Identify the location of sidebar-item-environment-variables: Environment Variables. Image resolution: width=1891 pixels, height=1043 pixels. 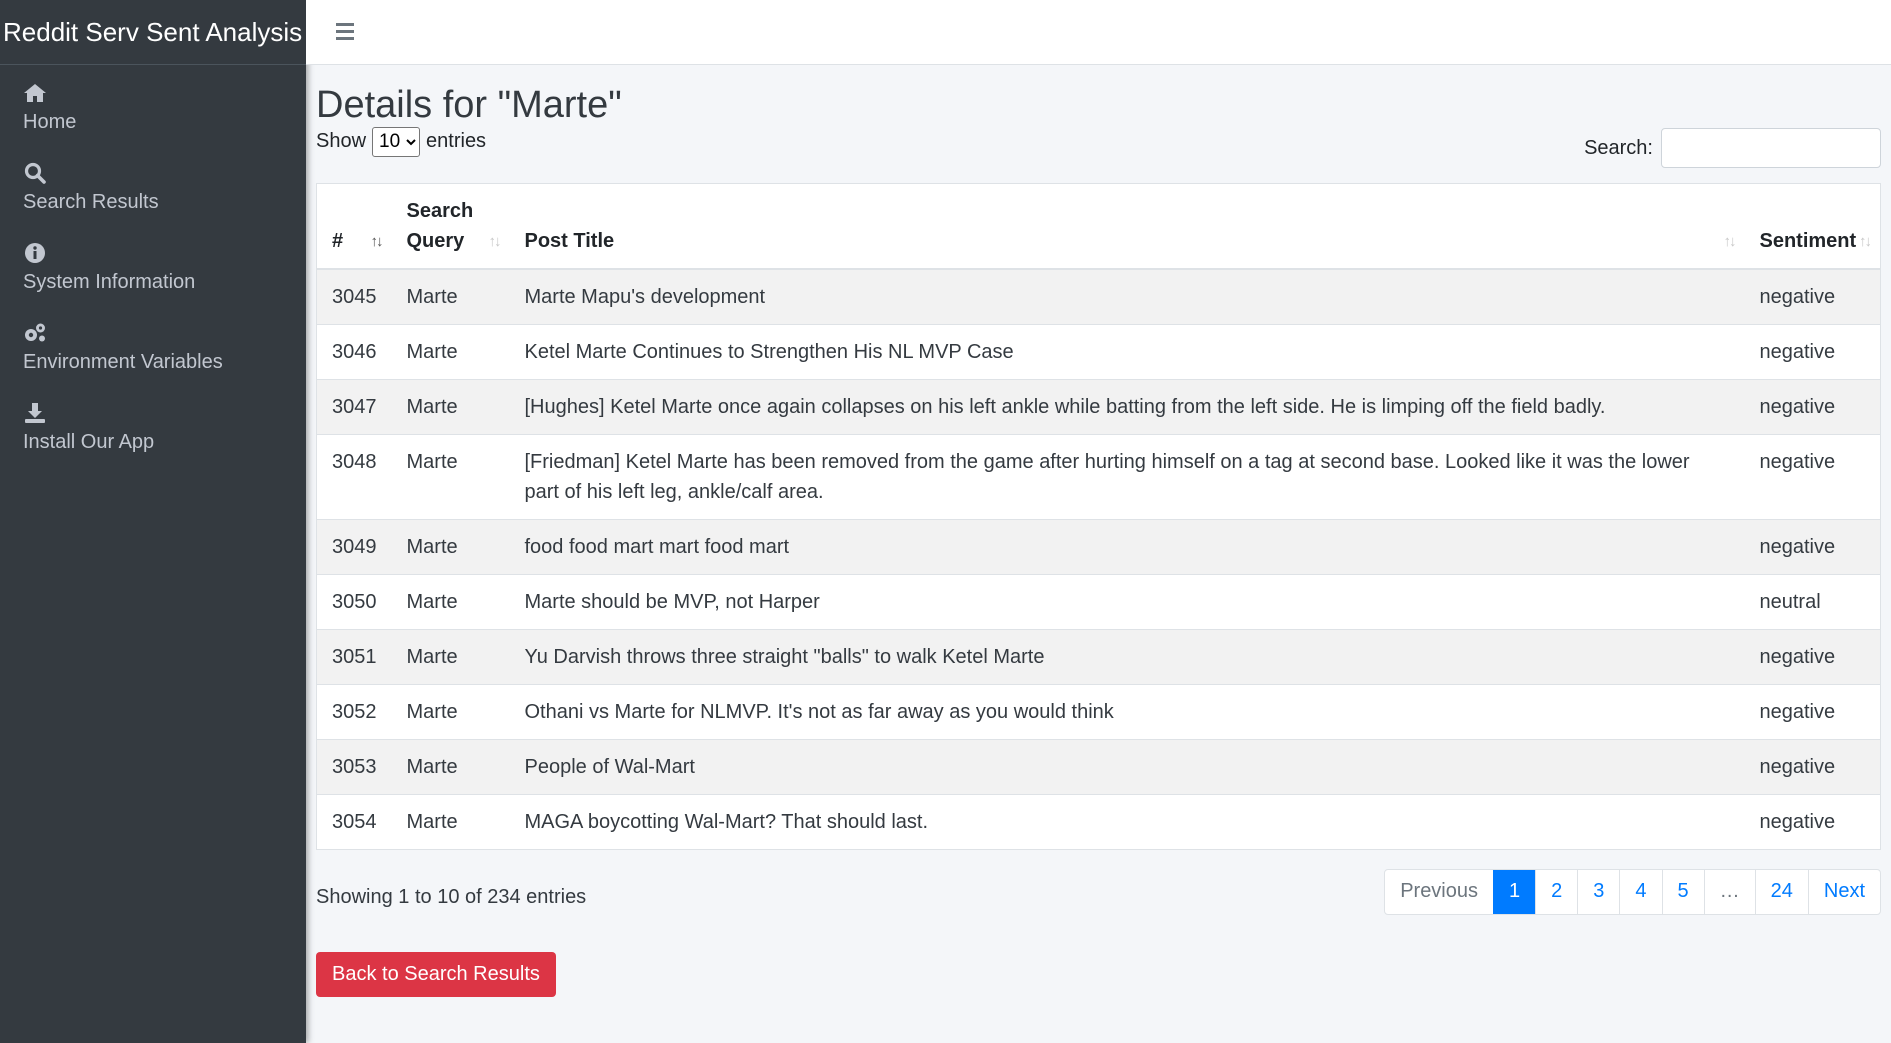
(153, 353).